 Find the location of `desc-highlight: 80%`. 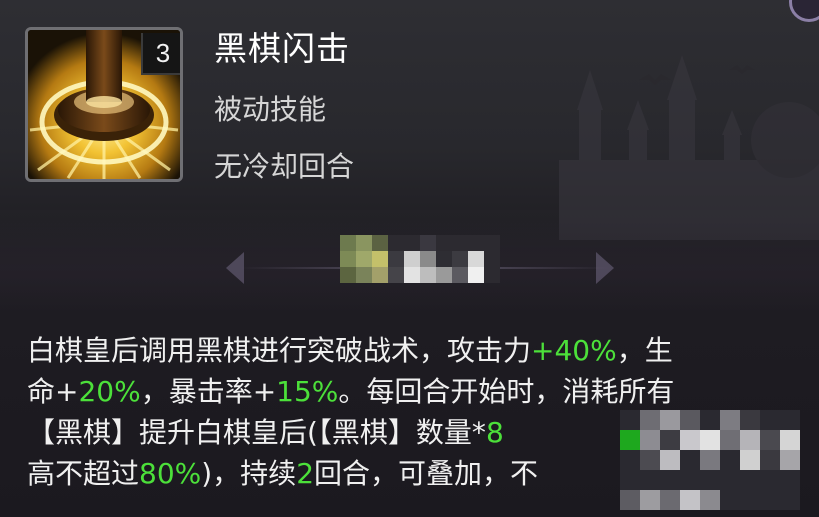

desc-highlight: 80% is located at coordinates (170, 473).